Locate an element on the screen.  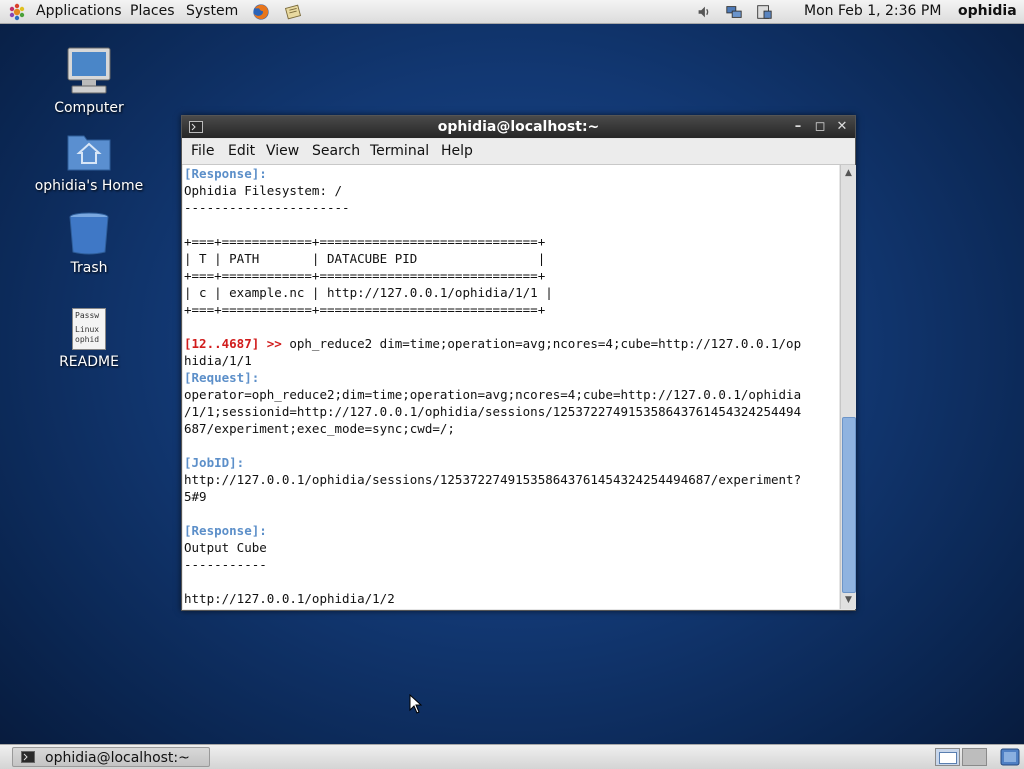
desktop-icon-home: ophidia's Home is located at coordinates (89, 162).